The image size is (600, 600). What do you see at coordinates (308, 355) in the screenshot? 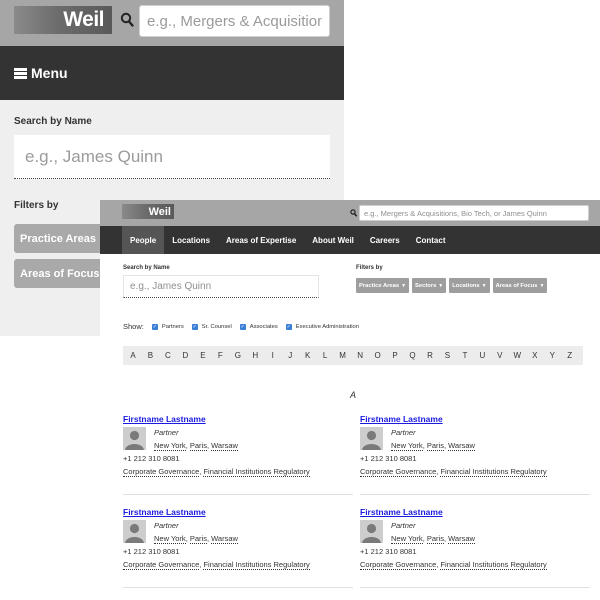
I see `alphabet-letter: K` at bounding box center [308, 355].